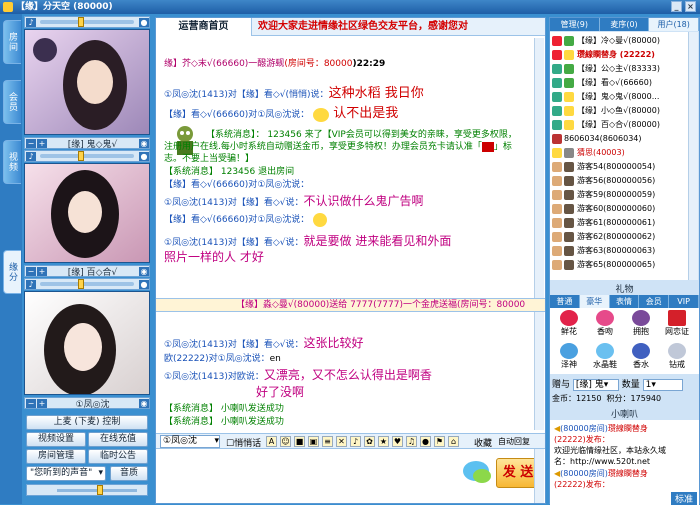 Image resolution: width=700 pixels, height=505 pixels. Describe the element at coordinates (118, 439) in the screenshot. I see `online-recharge-button: 在线充值` at that location.